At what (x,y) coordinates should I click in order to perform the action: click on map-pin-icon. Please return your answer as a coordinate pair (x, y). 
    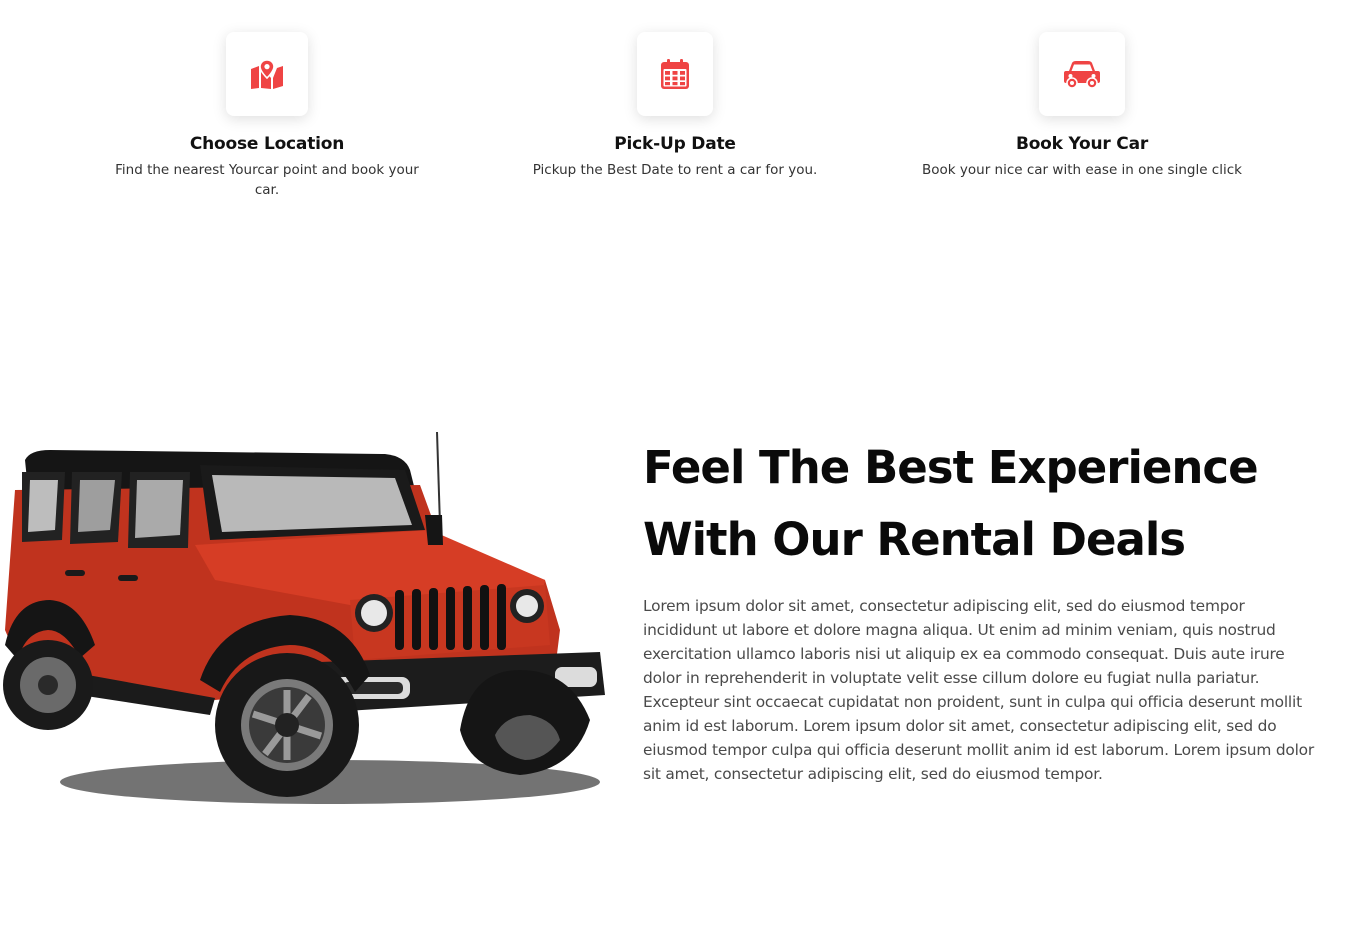
    Looking at the image, I should click on (267, 74).